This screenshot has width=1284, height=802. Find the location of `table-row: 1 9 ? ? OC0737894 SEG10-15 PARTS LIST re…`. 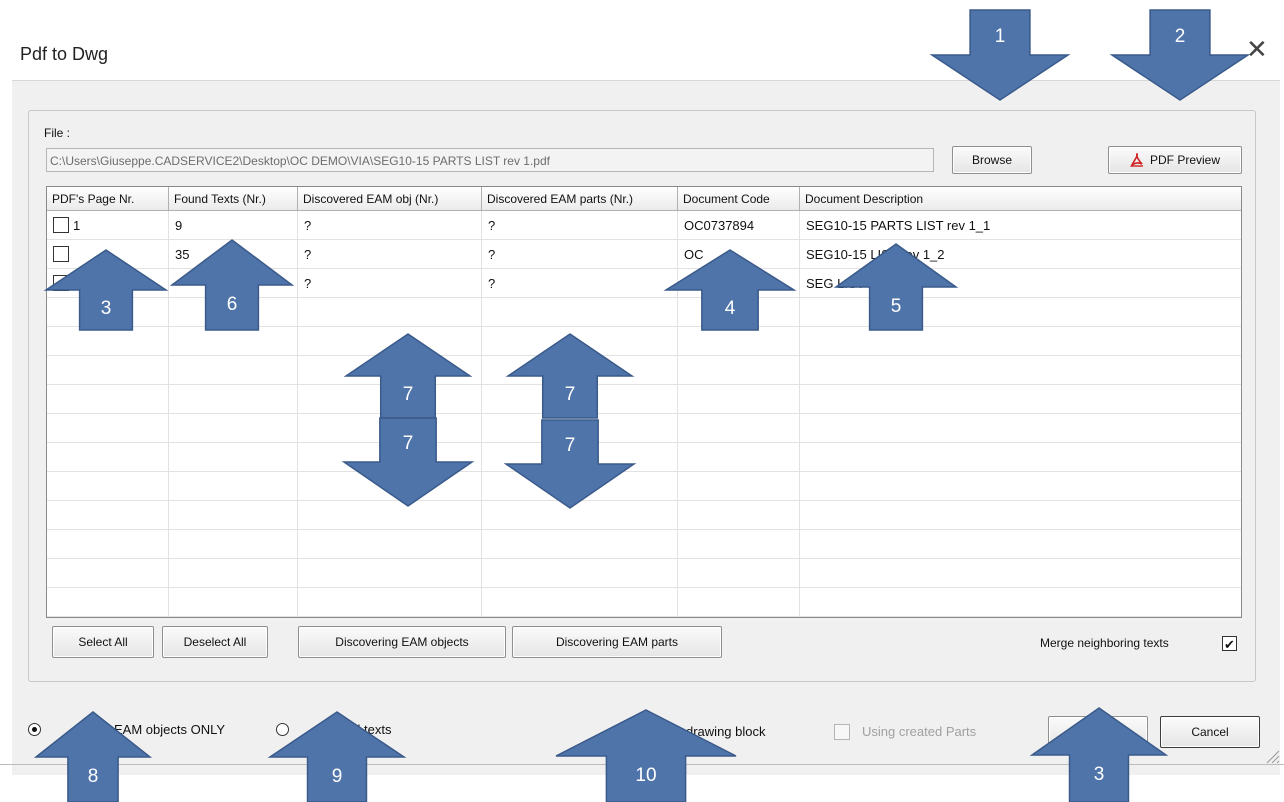

table-row: 1 9 ? ? OC0737894 SEG10-15 PARTS LIST re… is located at coordinates (644, 225).